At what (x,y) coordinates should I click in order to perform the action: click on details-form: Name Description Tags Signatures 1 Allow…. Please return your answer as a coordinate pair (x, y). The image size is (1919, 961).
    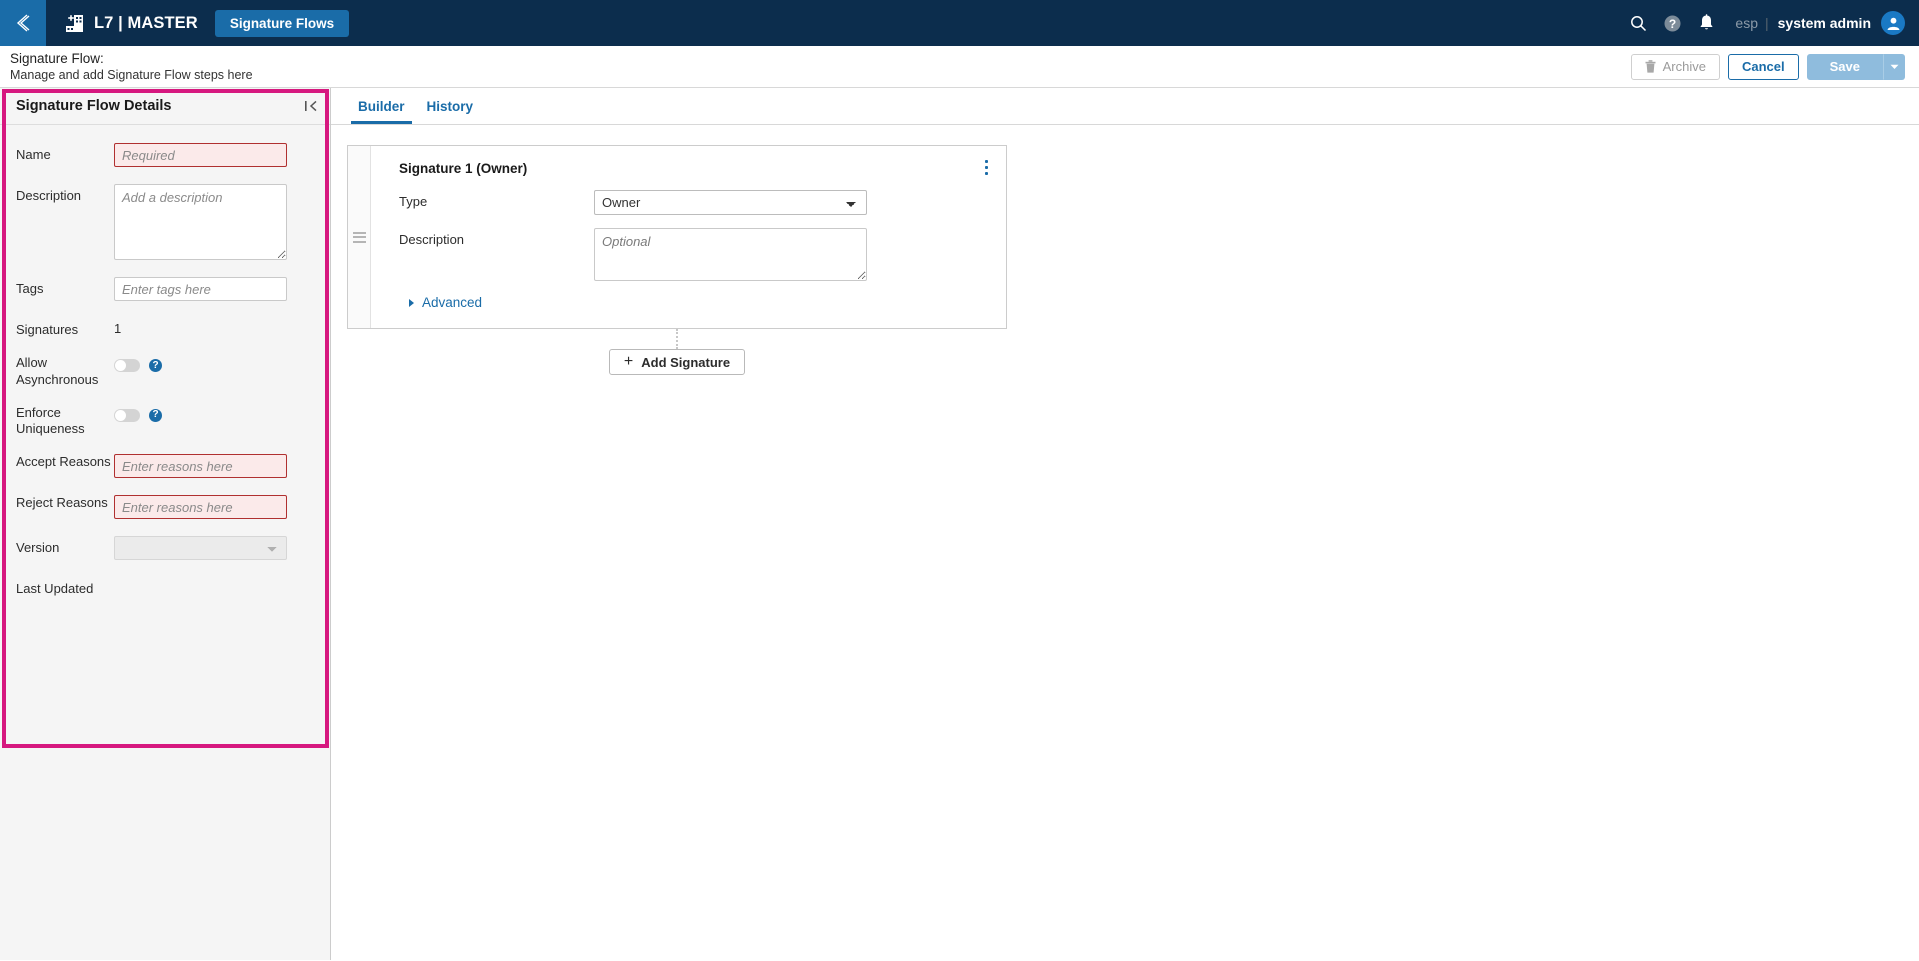
    Looking at the image, I should click on (165, 361).